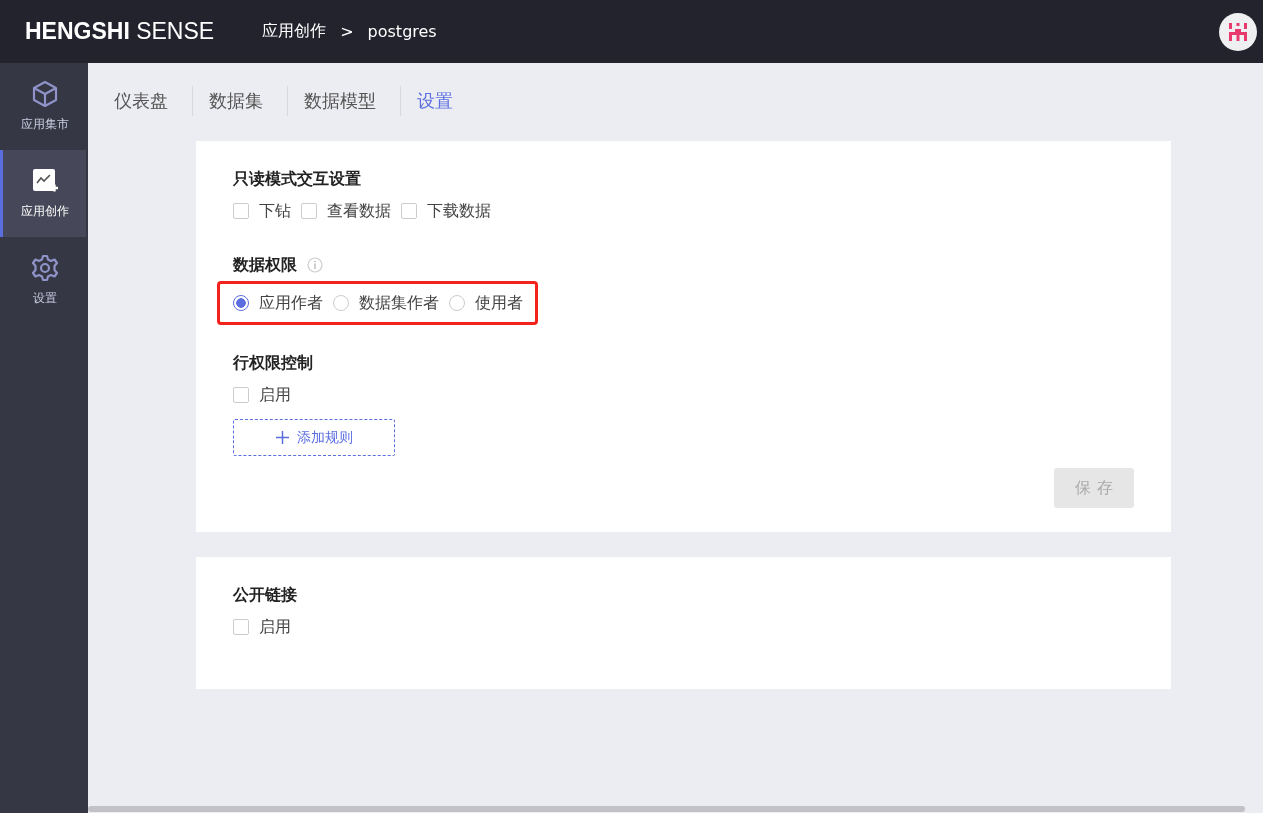 The image size is (1263, 813). What do you see at coordinates (1238, 31) in the screenshot?
I see `avatar` at bounding box center [1238, 31].